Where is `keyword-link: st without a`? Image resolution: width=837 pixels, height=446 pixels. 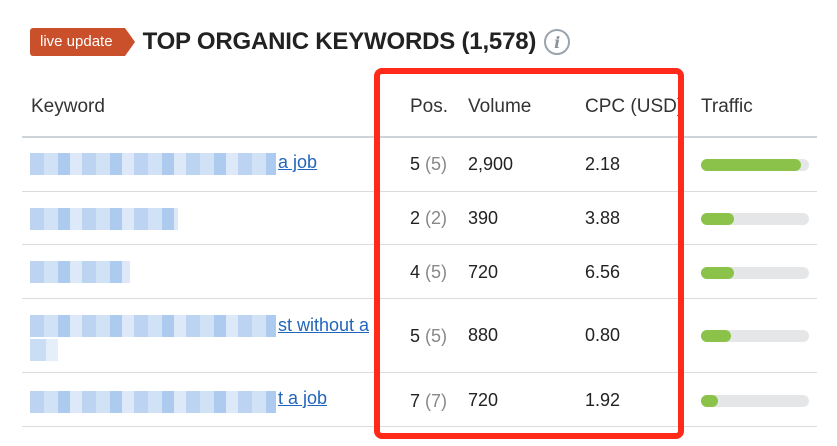 keyword-link: st without a is located at coordinates (323, 325).